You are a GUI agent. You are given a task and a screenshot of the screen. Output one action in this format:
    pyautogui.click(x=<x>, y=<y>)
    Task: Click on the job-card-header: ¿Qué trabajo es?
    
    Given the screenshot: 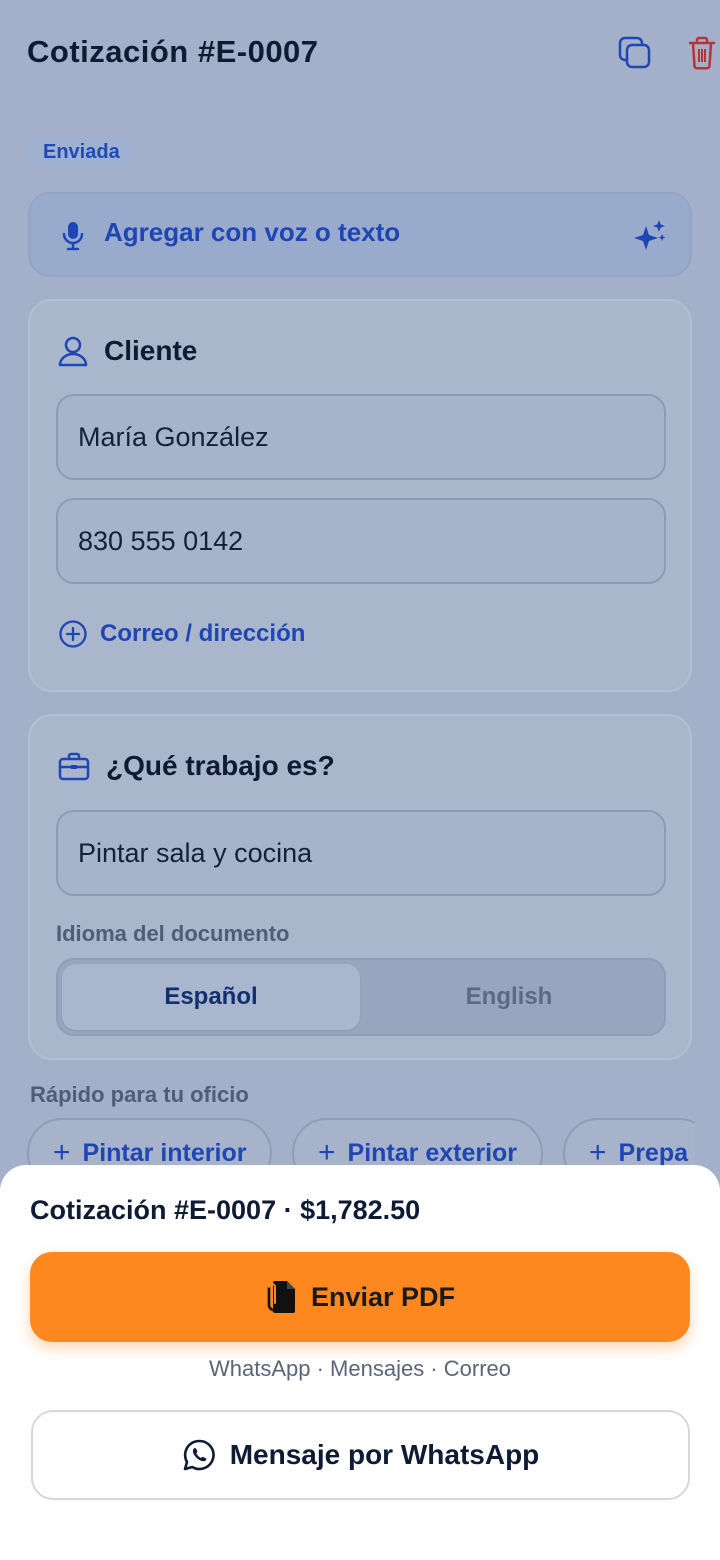 What is the action you would take?
    pyautogui.click(x=196, y=766)
    